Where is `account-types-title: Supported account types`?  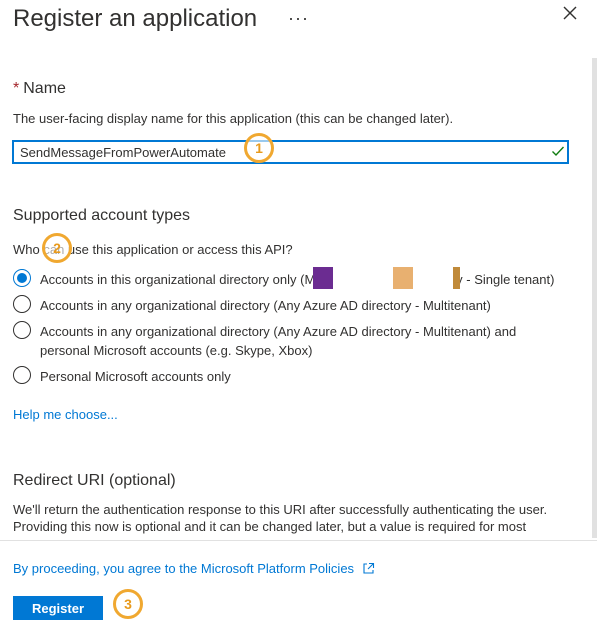
account-types-title: Supported account types is located at coordinates (102, 215).